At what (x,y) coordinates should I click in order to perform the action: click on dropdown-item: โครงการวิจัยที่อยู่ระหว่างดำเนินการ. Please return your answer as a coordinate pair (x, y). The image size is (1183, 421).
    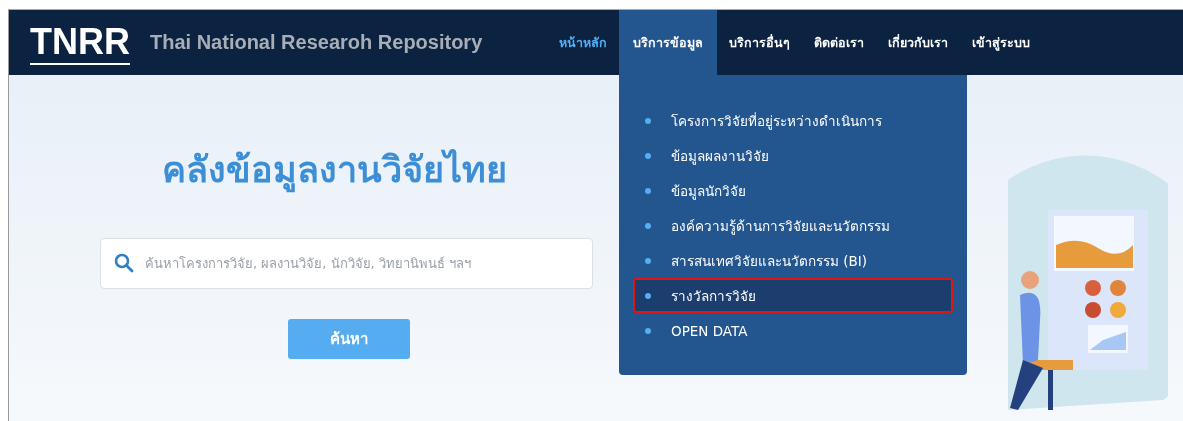
    Looking at the image, I should click on (793, 120).